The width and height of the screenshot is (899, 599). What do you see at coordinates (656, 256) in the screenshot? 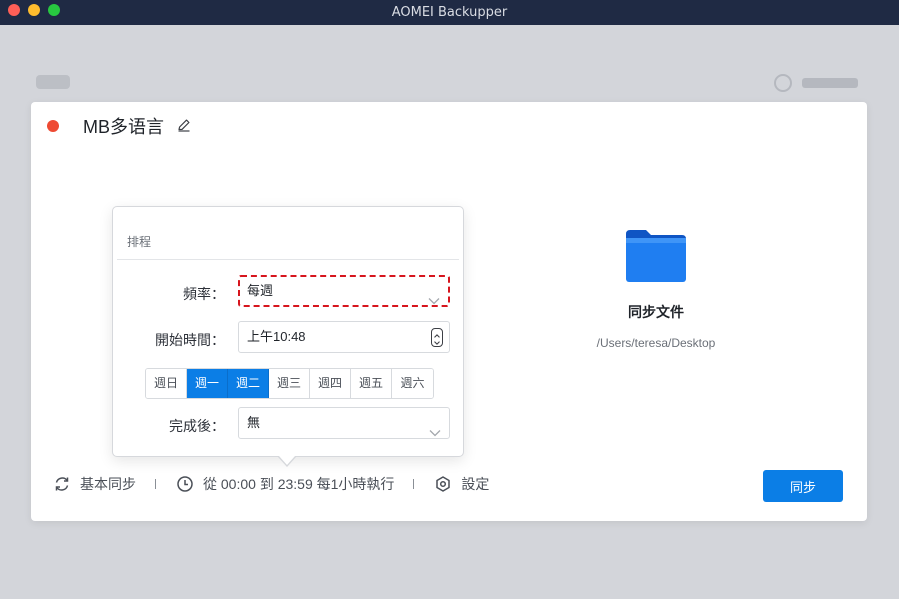
I see `folder-icon` at bounding box center [656, 256].